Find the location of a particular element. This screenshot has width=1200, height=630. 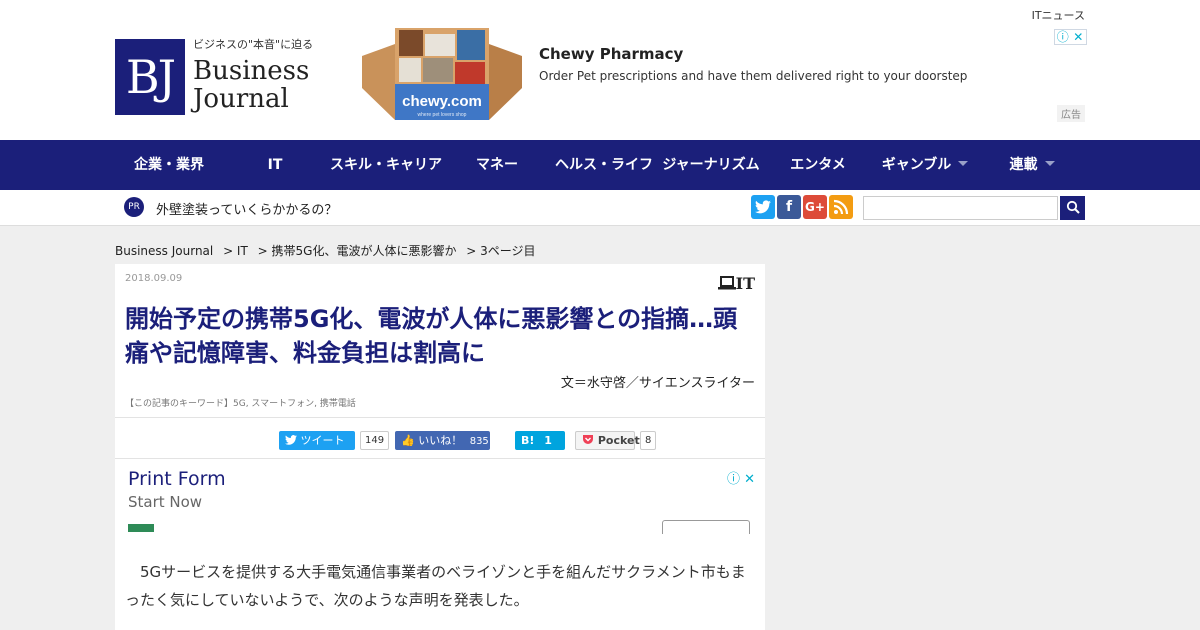

pr-link: 外壁塗装っていくらかかるの？ is located at coordinates (246, 208).